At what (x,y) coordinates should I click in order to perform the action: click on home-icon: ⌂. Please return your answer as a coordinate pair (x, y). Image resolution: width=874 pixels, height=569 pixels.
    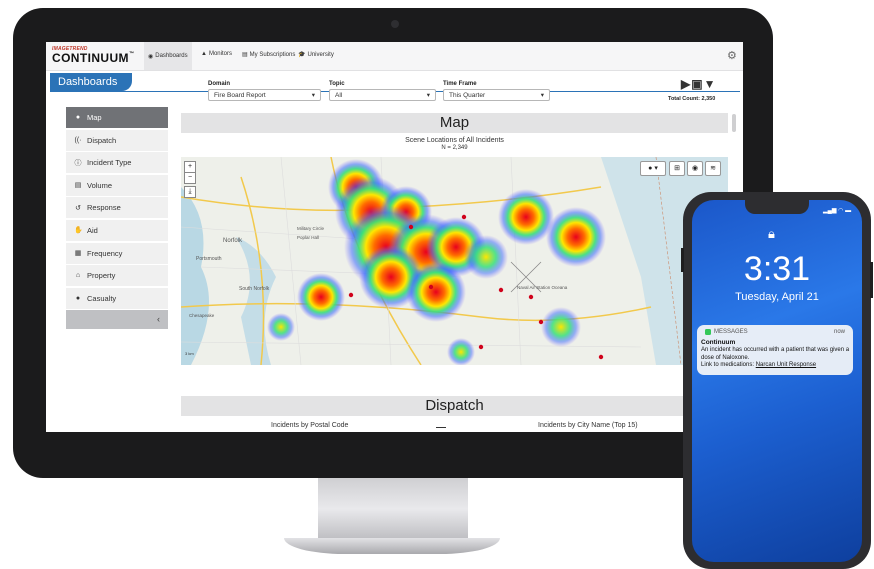
    Looking at the image, I should click on (78, 276).